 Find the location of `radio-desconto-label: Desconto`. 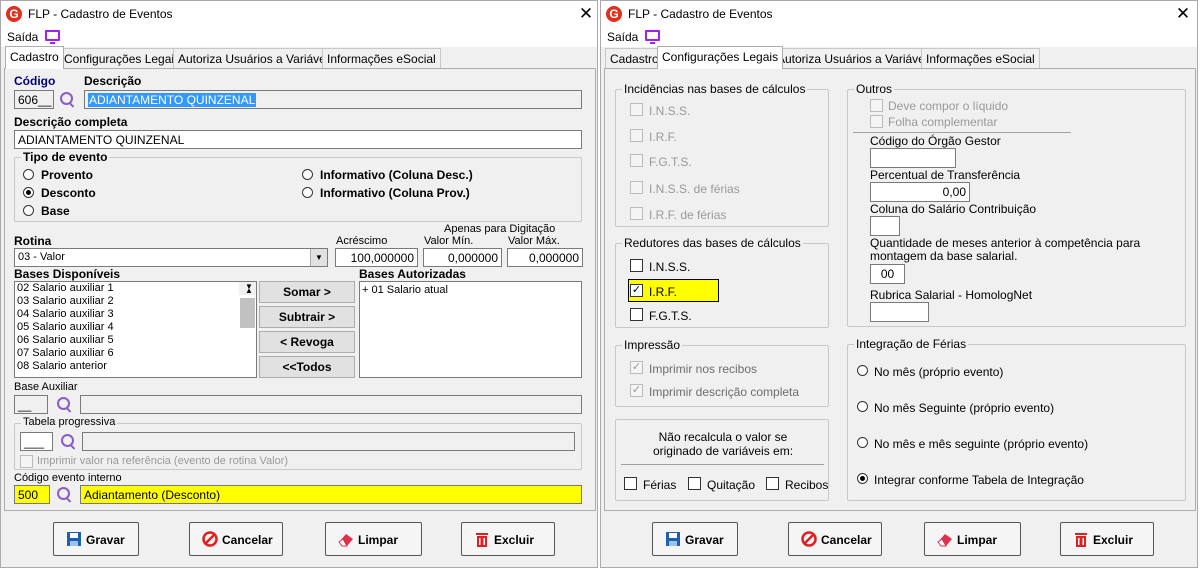

radio-desconto-label: Desconto is located at coordinates (68, 193).